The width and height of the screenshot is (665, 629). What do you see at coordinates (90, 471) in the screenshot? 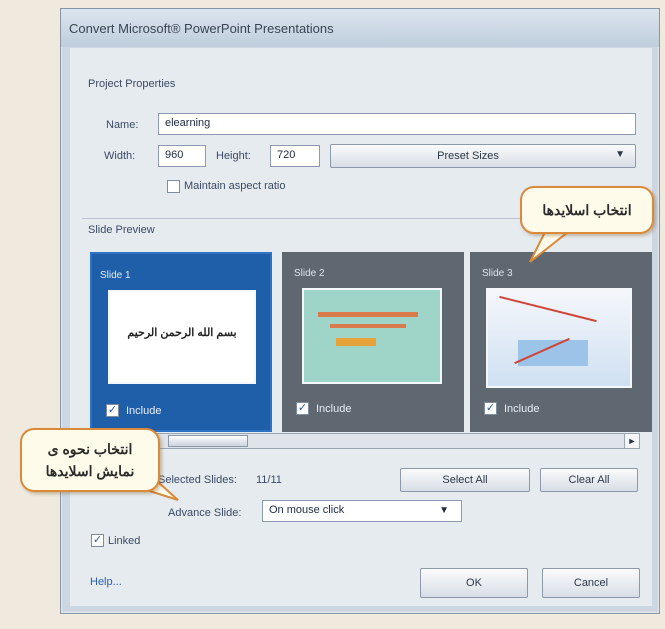
I see `display-callout-line2: نمایش اسلایدها` at bounding box center [90, 471].